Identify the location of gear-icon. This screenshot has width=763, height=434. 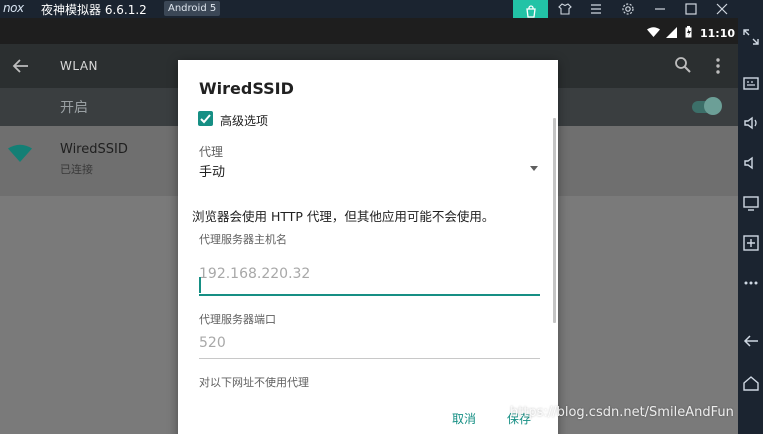
(628, 9).